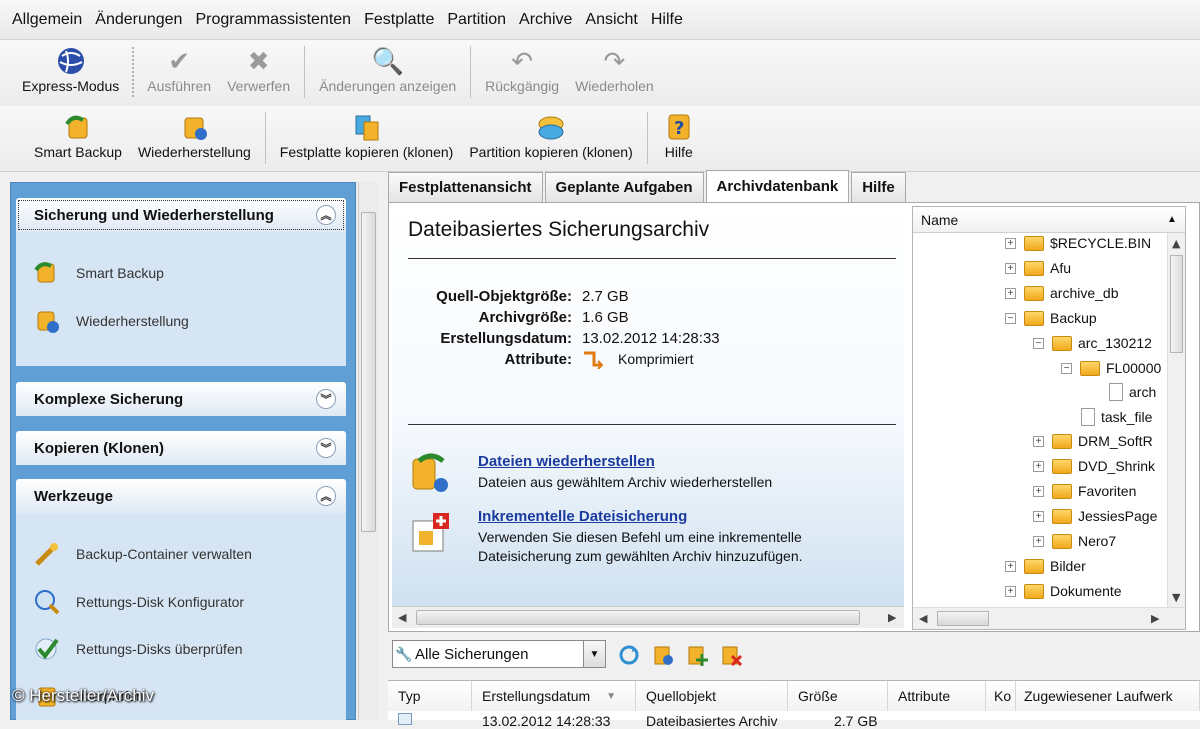 Image resolution: width=1200 pixels, height=729 pixels. Describe the element at coordinates (624, 187) in the screenshot. I see `tab-geplante-aufgaben: Geplante Aufgaben` at that location.